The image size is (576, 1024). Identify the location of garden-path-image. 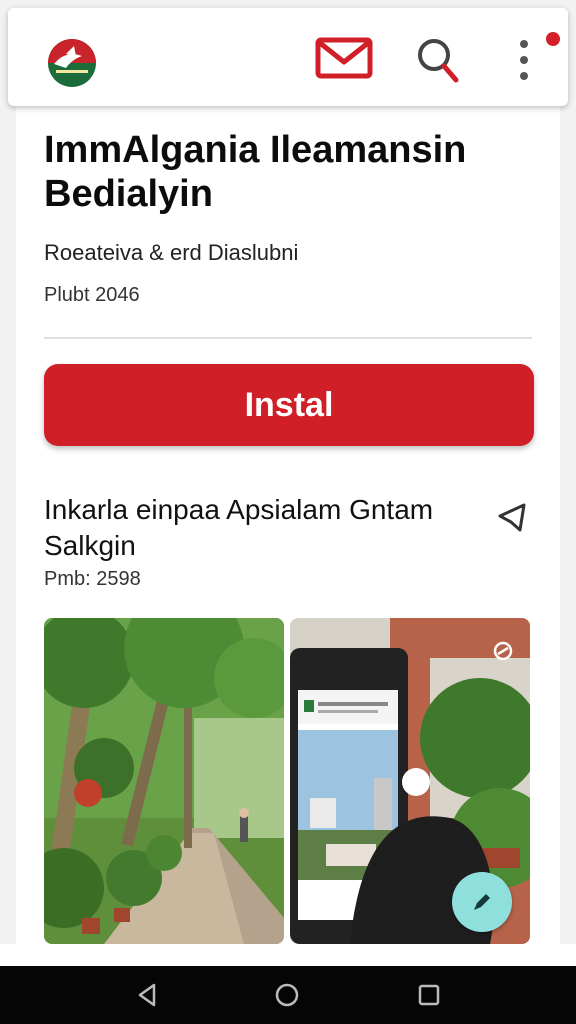
(164, 781).